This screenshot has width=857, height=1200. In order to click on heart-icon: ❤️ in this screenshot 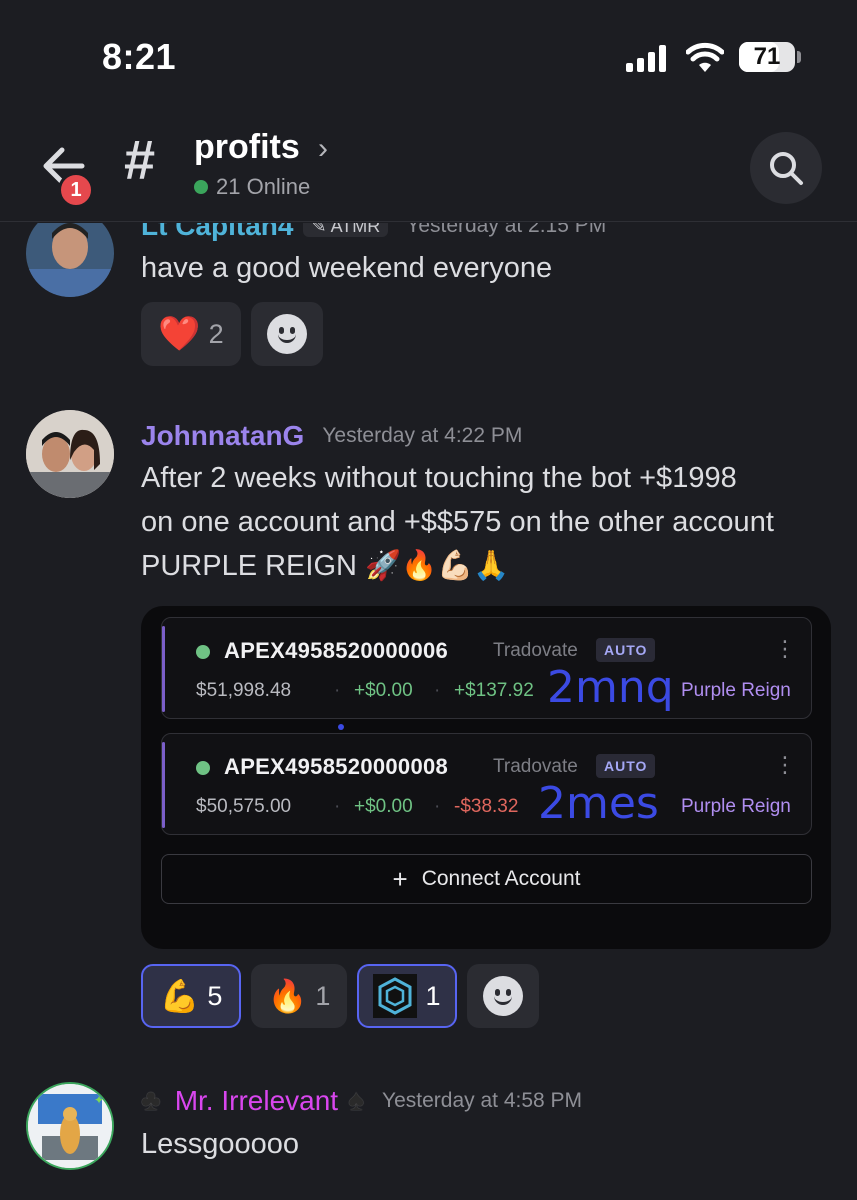, I will do `click(179, 334)`.